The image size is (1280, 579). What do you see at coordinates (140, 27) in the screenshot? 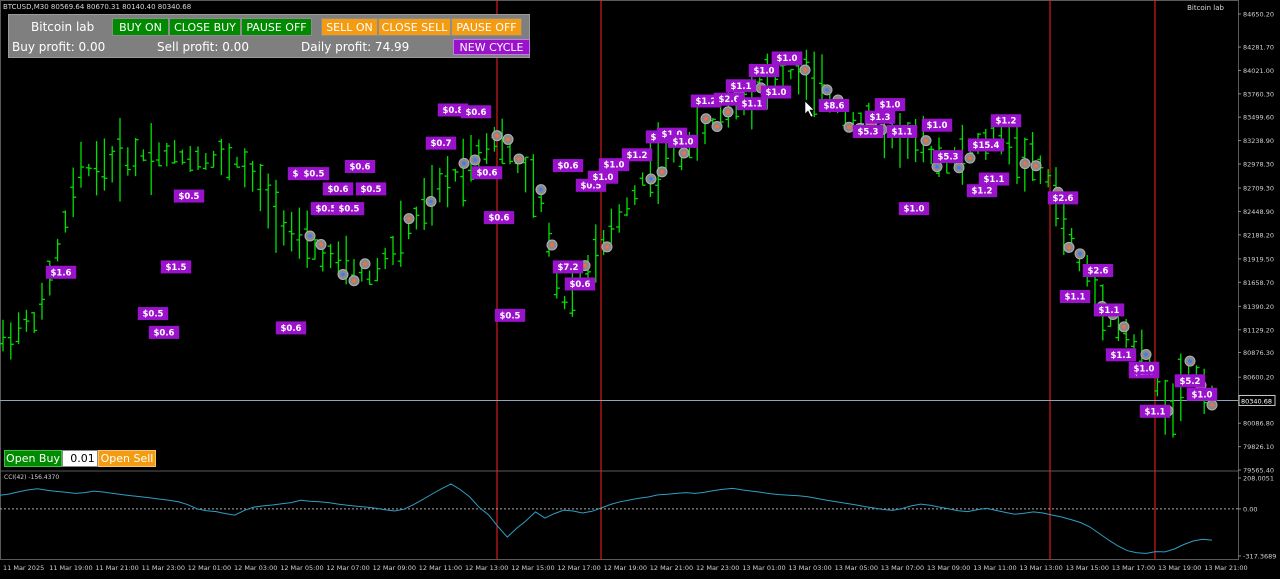
I see `buy-on-button: BUY ON` at bounding box center [140, 27].